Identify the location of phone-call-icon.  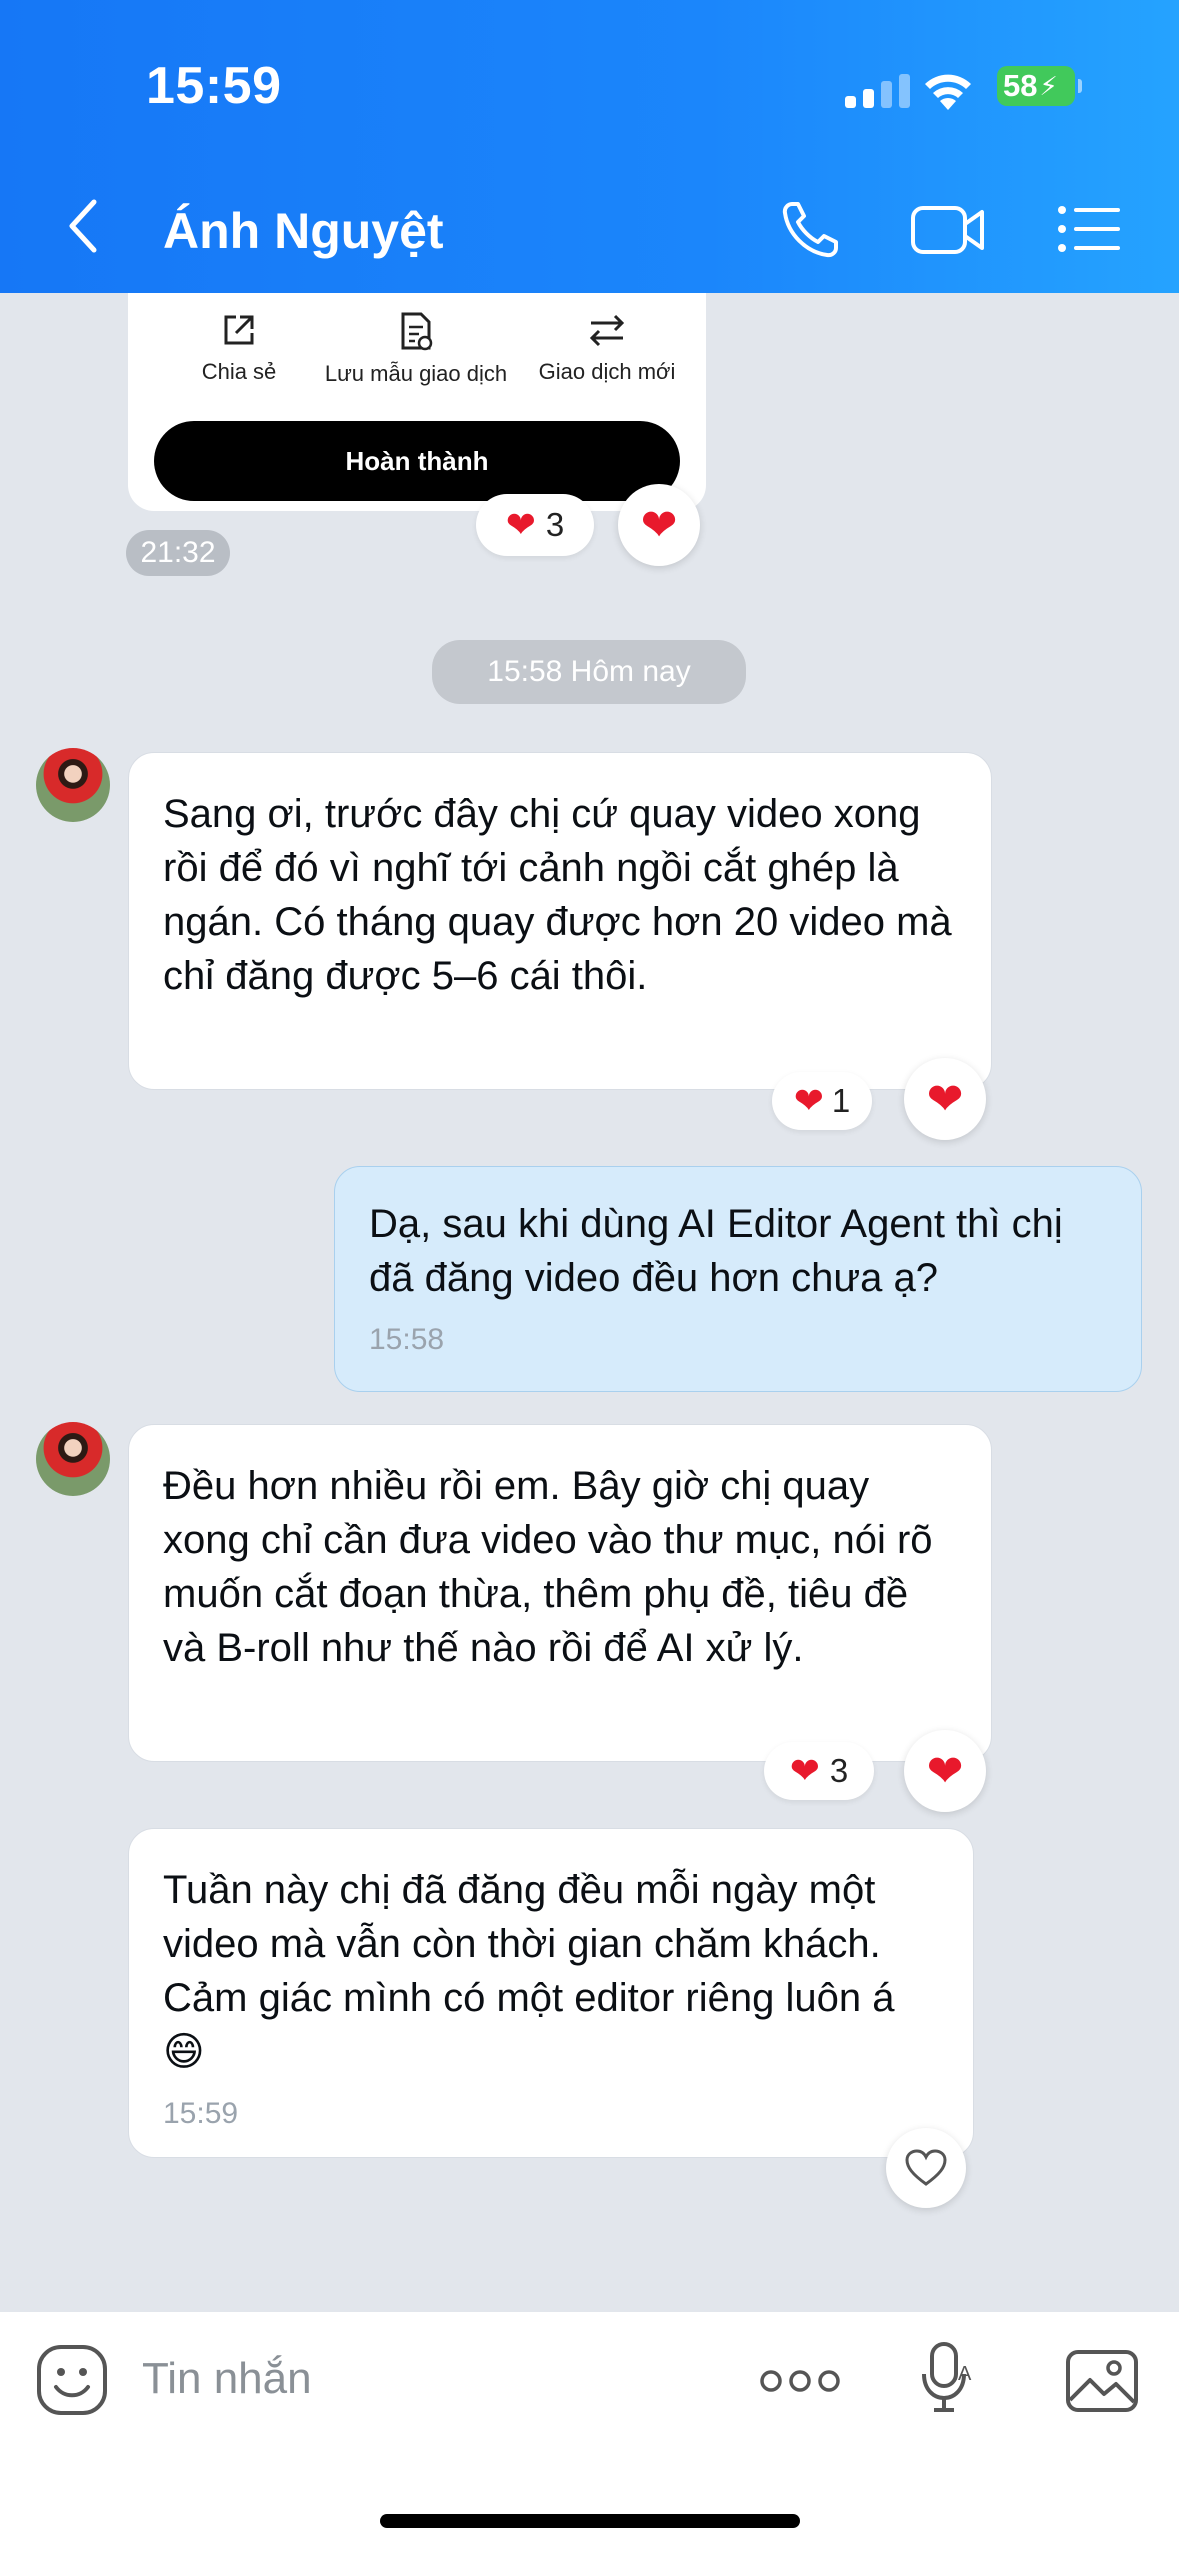
(813, 229).